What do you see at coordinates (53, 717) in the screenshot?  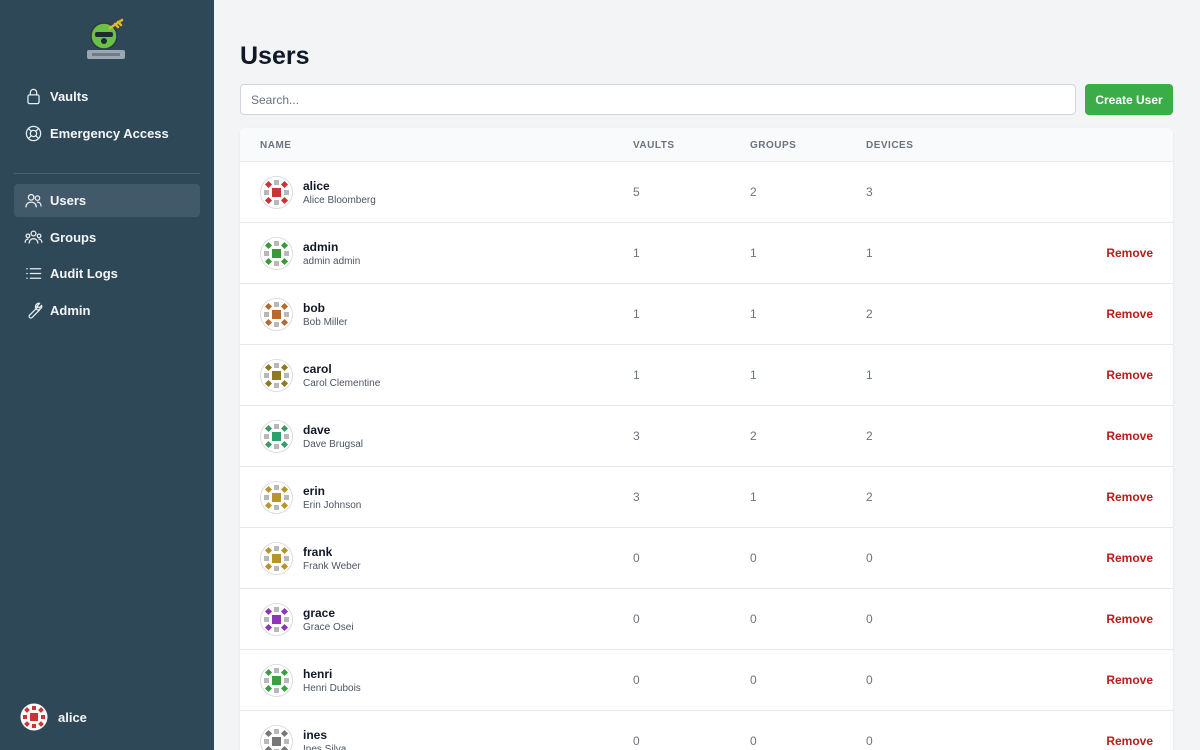 I see `user-profile: alice` at bounding box center [53, 717].